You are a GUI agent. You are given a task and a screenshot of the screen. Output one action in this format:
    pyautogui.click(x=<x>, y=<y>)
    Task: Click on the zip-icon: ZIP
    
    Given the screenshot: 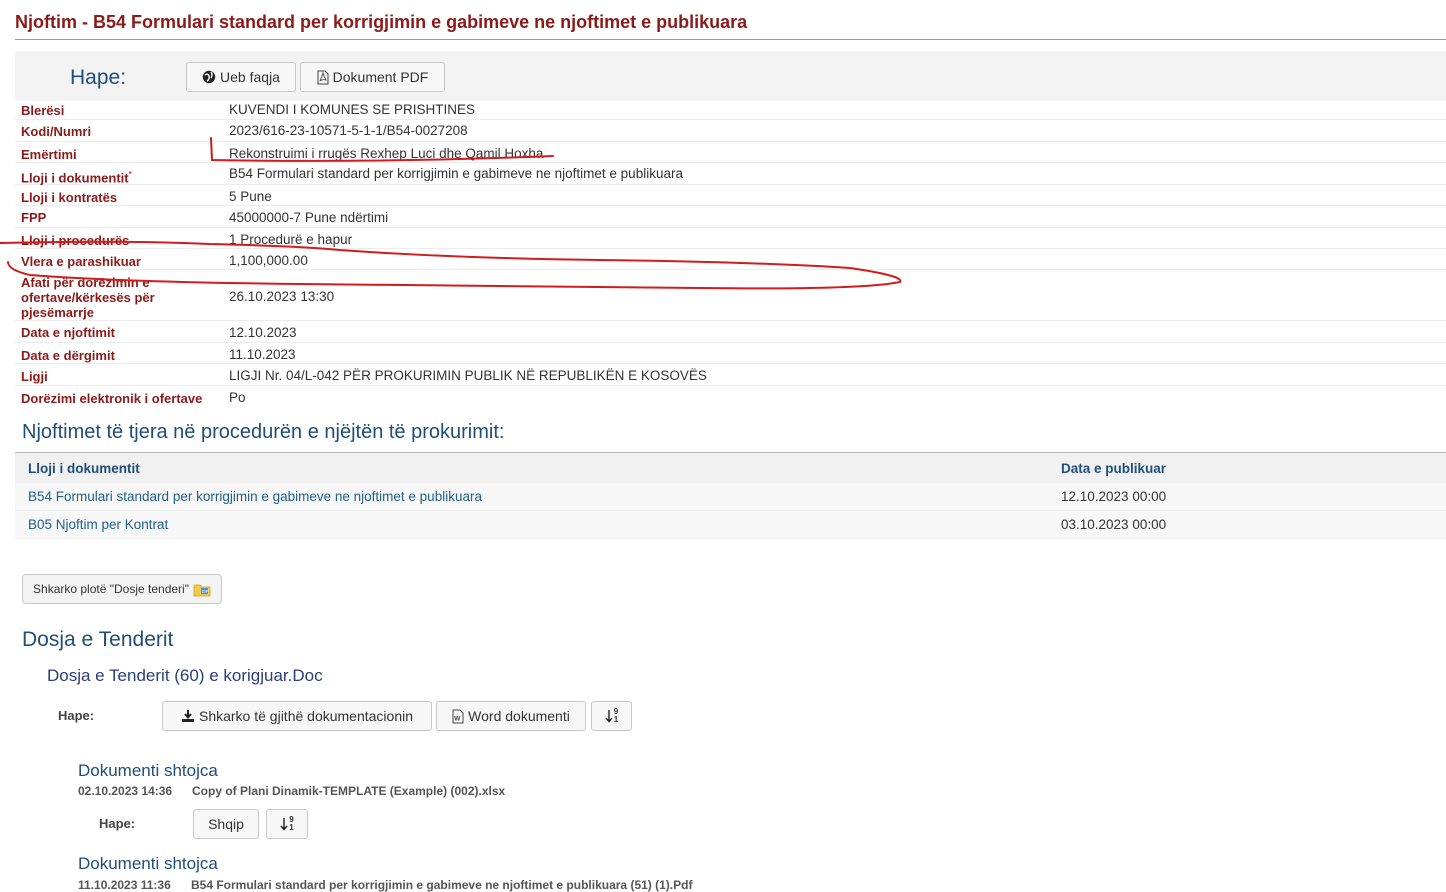 What is the action you would take?
    pyautogui.click(x=202, y=589)
    